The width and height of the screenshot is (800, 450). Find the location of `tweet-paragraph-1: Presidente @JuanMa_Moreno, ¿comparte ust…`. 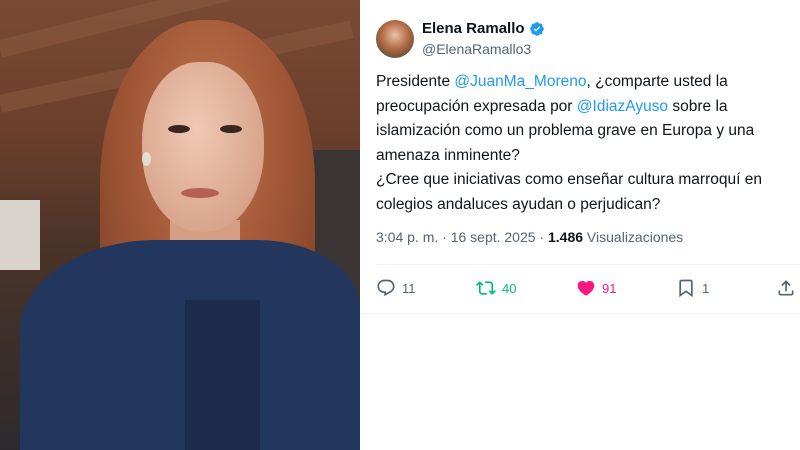

tweet-paragraph-1: Presidente @JuanMa_Moreno, ¿comparte ust… is located at coordinates (583, 119).